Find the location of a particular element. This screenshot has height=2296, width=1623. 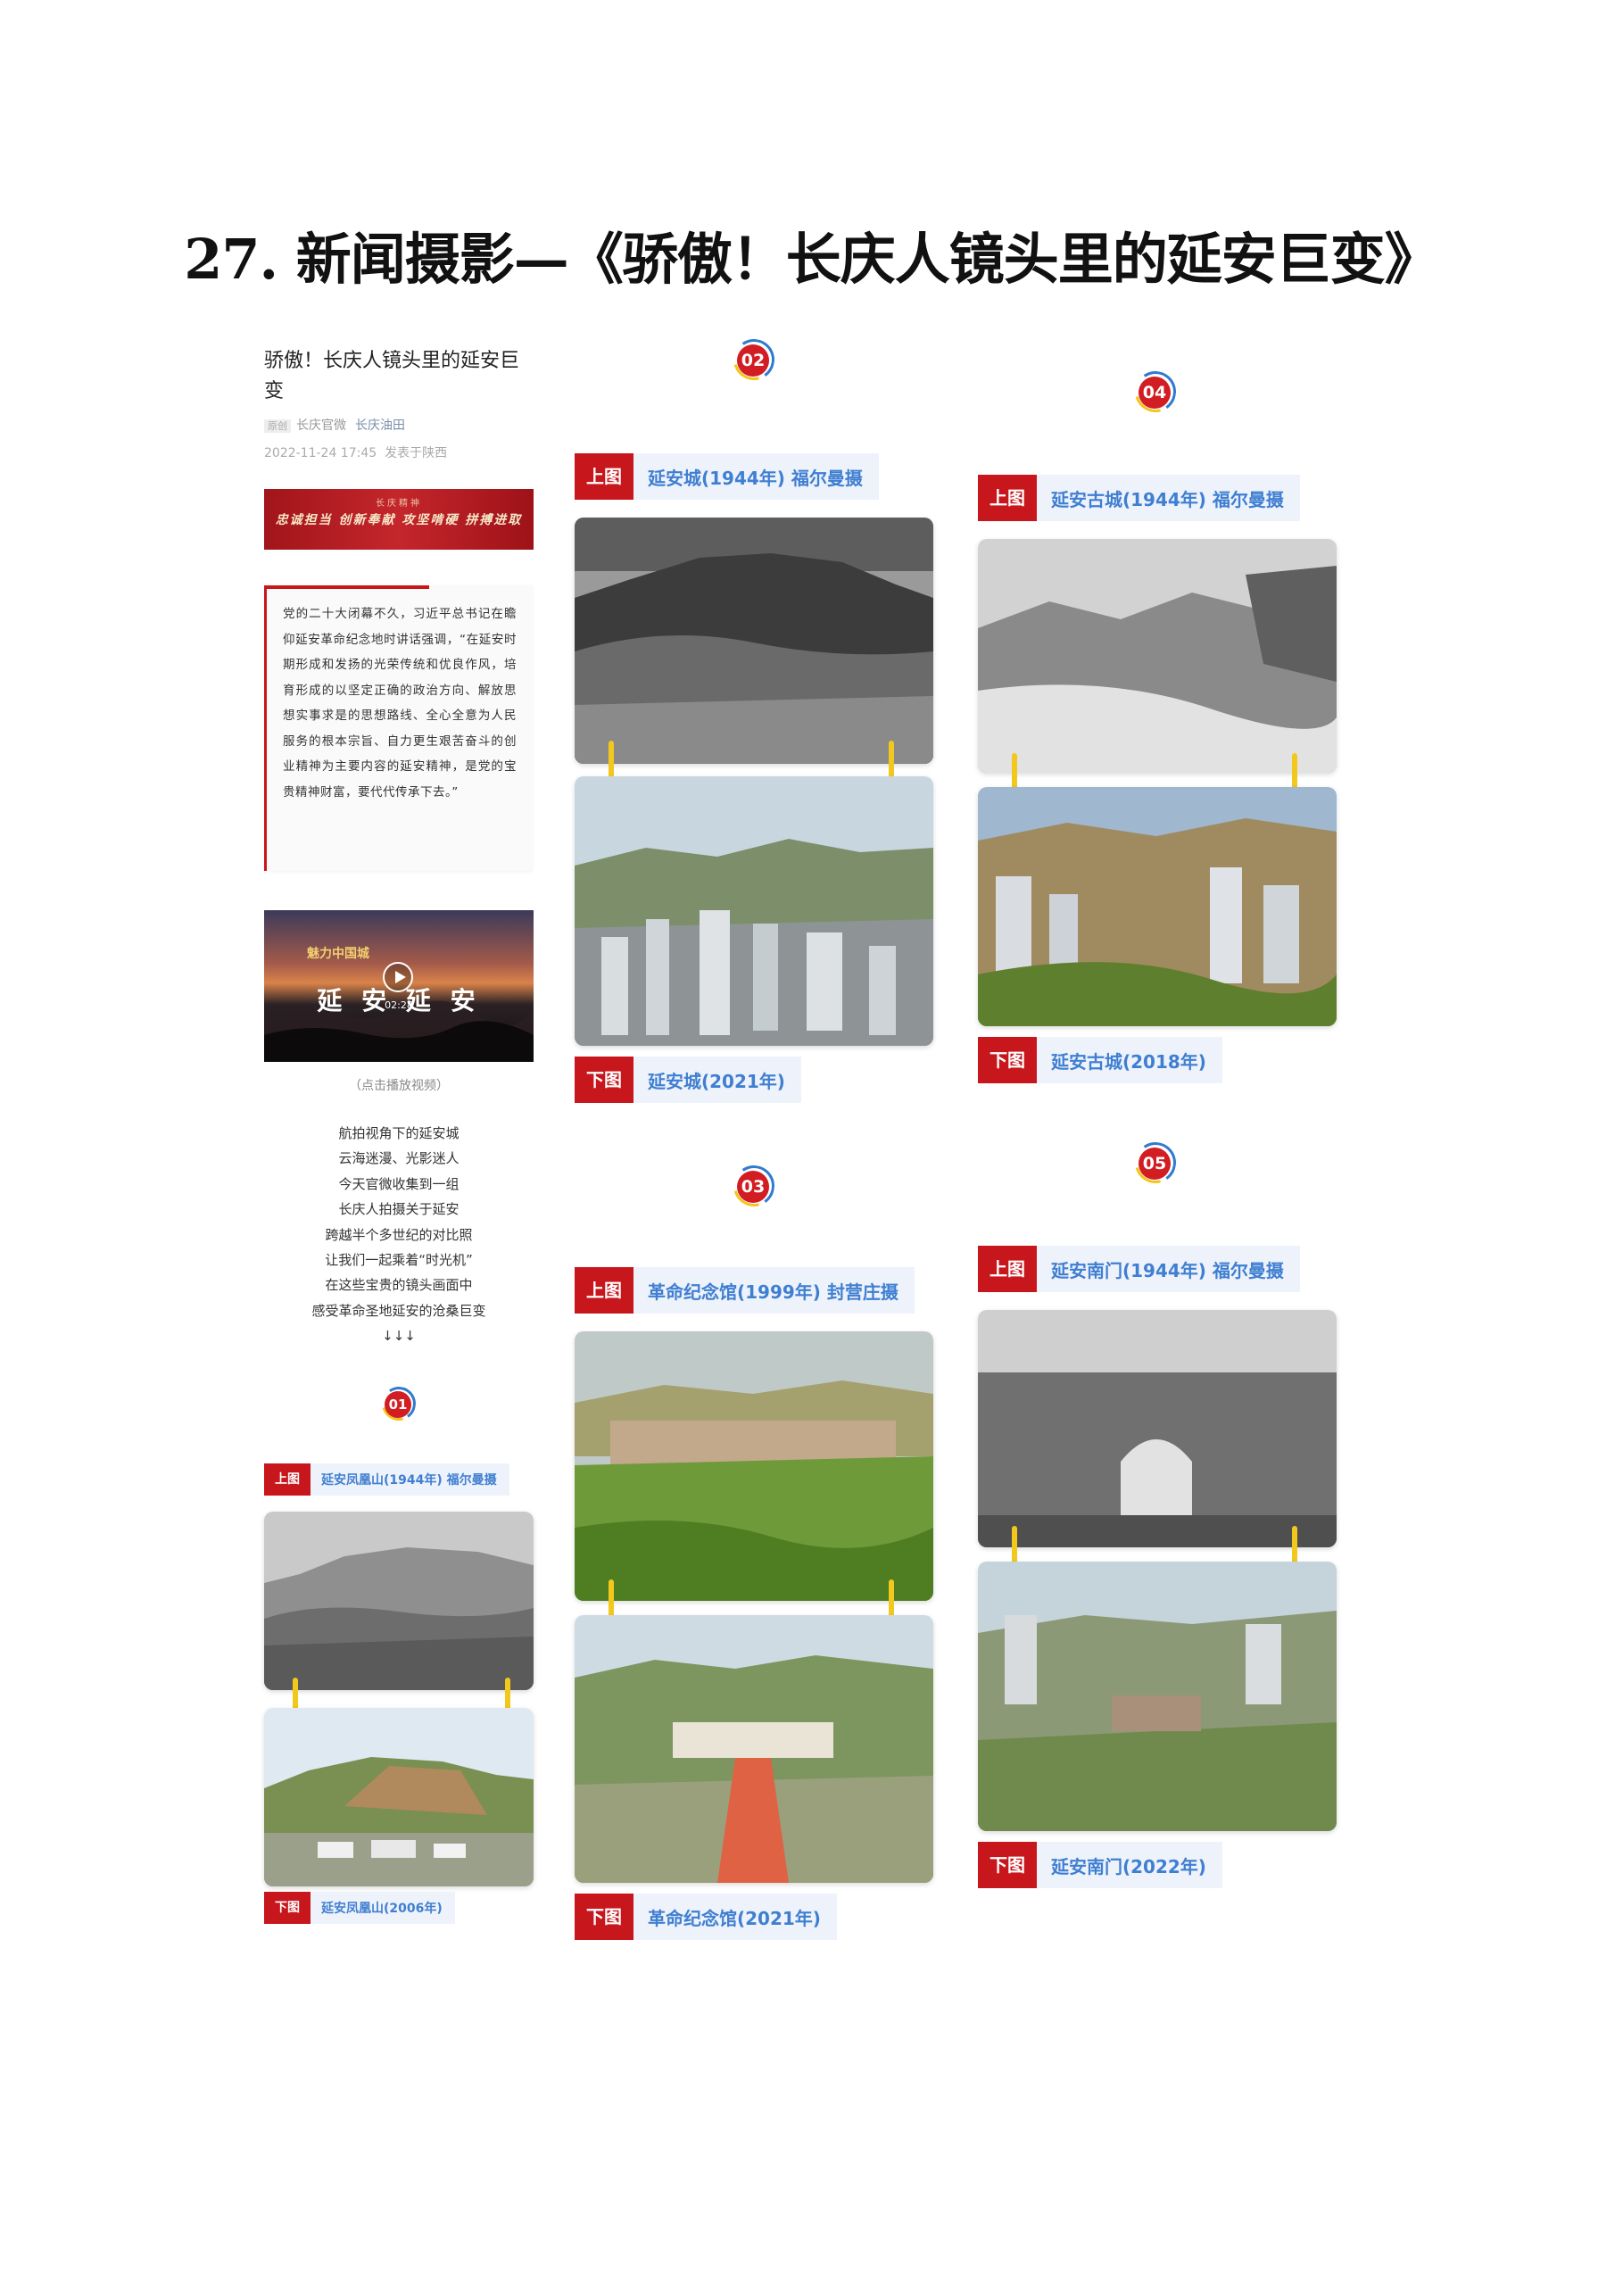

photo-memorial-hall-1999 is located at coordinates (754, 1466).